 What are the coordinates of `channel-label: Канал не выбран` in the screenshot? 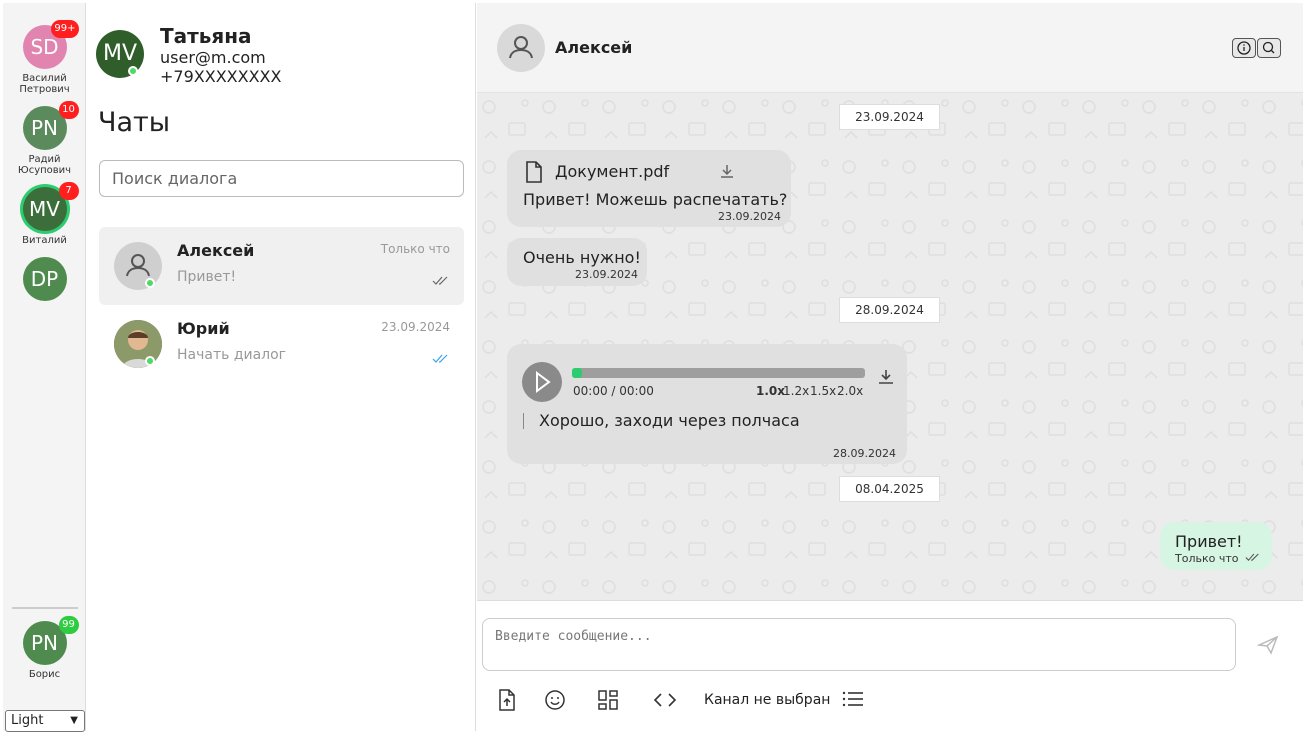 It's located at (767, 700).